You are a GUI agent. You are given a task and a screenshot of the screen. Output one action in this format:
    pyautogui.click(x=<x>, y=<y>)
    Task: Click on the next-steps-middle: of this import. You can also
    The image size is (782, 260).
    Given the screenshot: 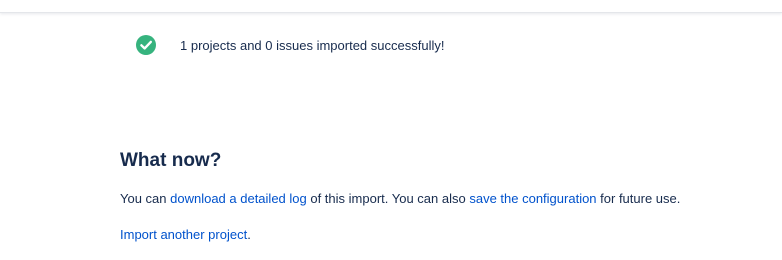 What is the action you would take?
    pyautogui.click(x=388, y=198)
    